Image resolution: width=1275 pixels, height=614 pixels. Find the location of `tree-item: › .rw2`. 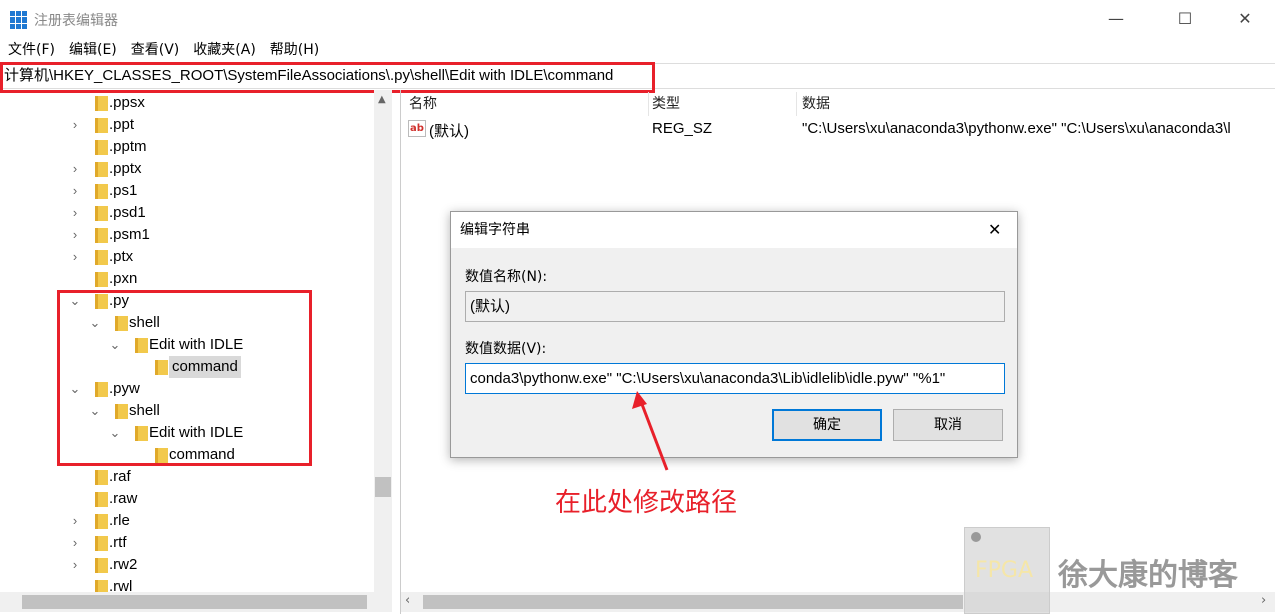

tree-item: › .rw2 is located at coordinates (187, 565).